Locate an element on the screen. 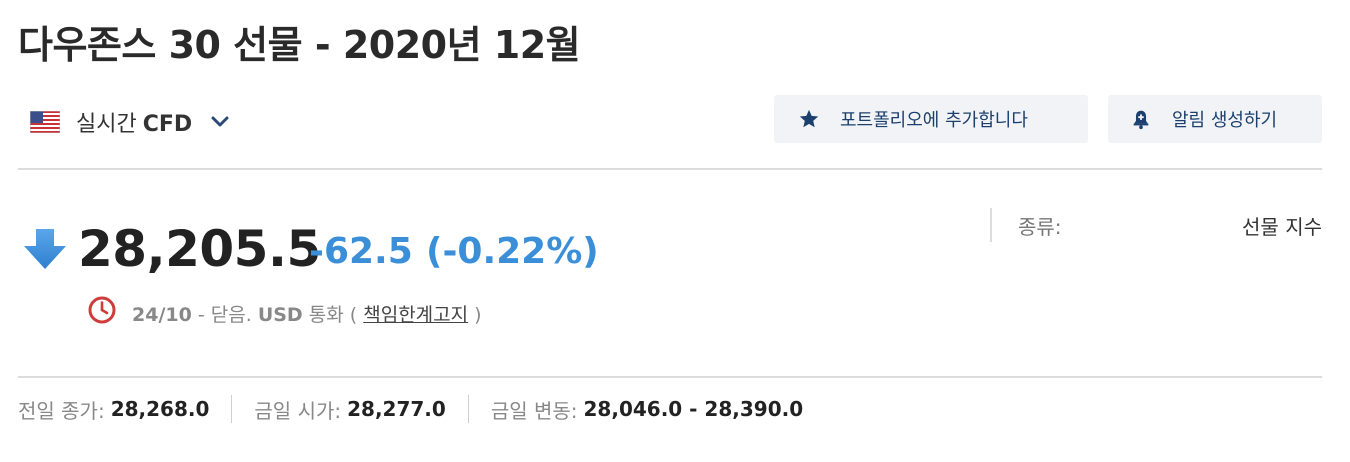  status-currency: USD is located at coordinates (280, 315).